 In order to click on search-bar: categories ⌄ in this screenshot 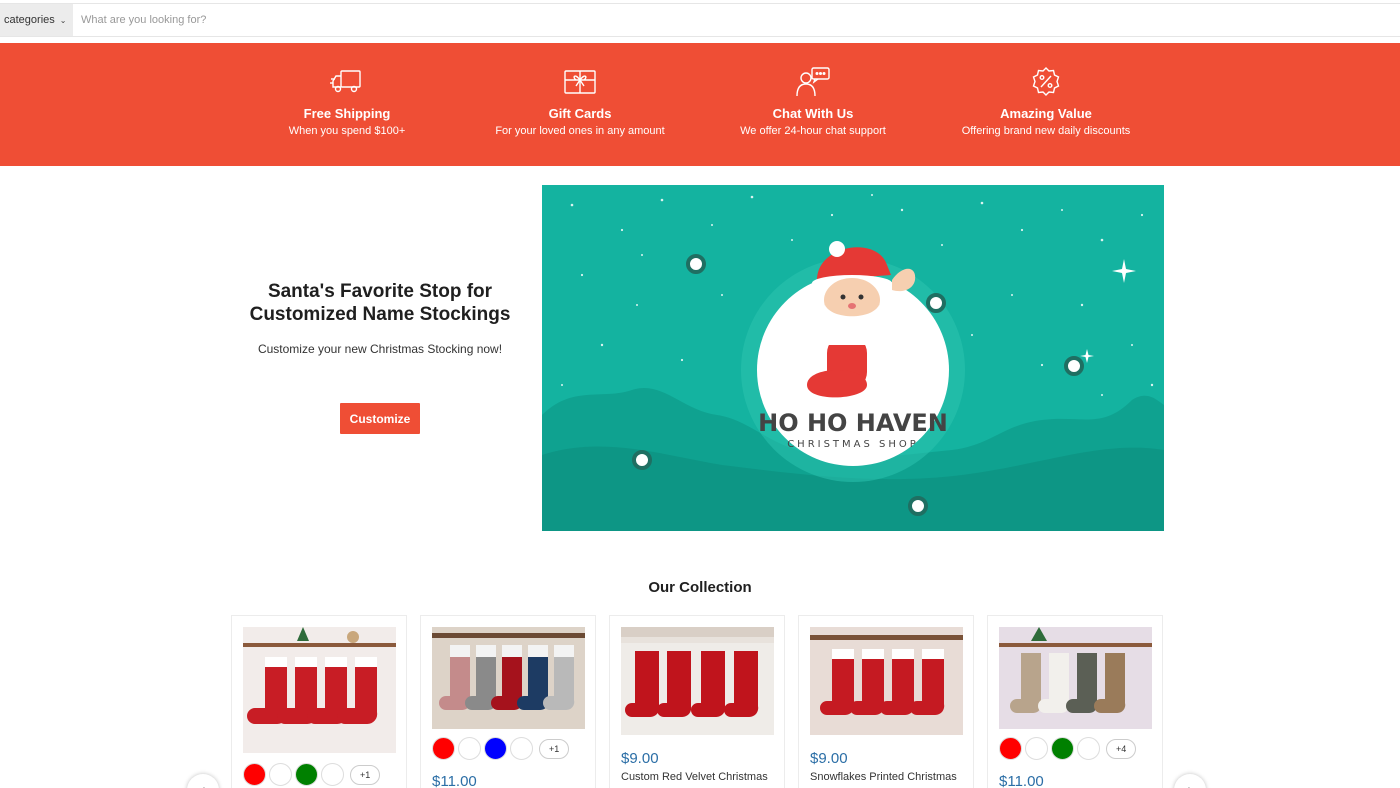, I will do `click(700, 20)`.